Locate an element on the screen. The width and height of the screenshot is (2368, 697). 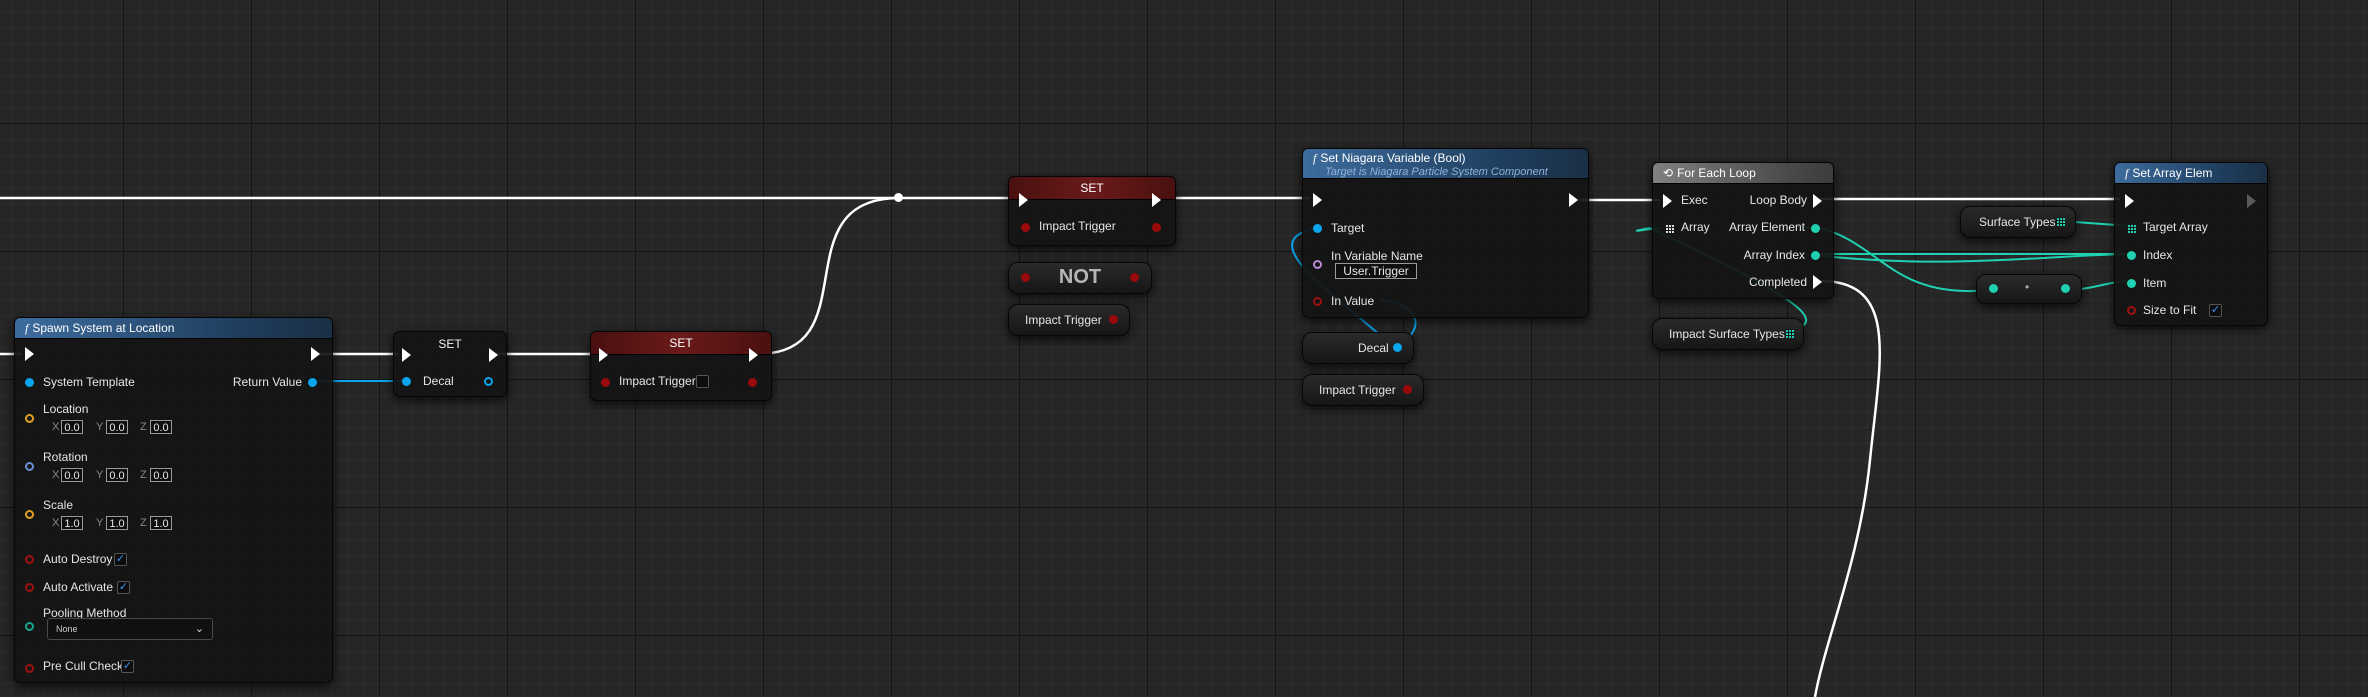
array-element-pin is located at coordinates (1815, 228).